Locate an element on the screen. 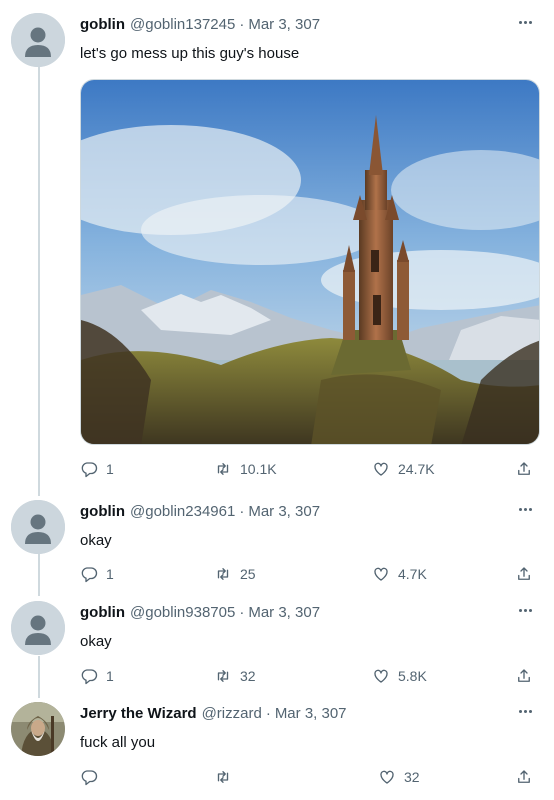 The image size is (554, 800). wizard-photo is located at coordinates (38, 729).